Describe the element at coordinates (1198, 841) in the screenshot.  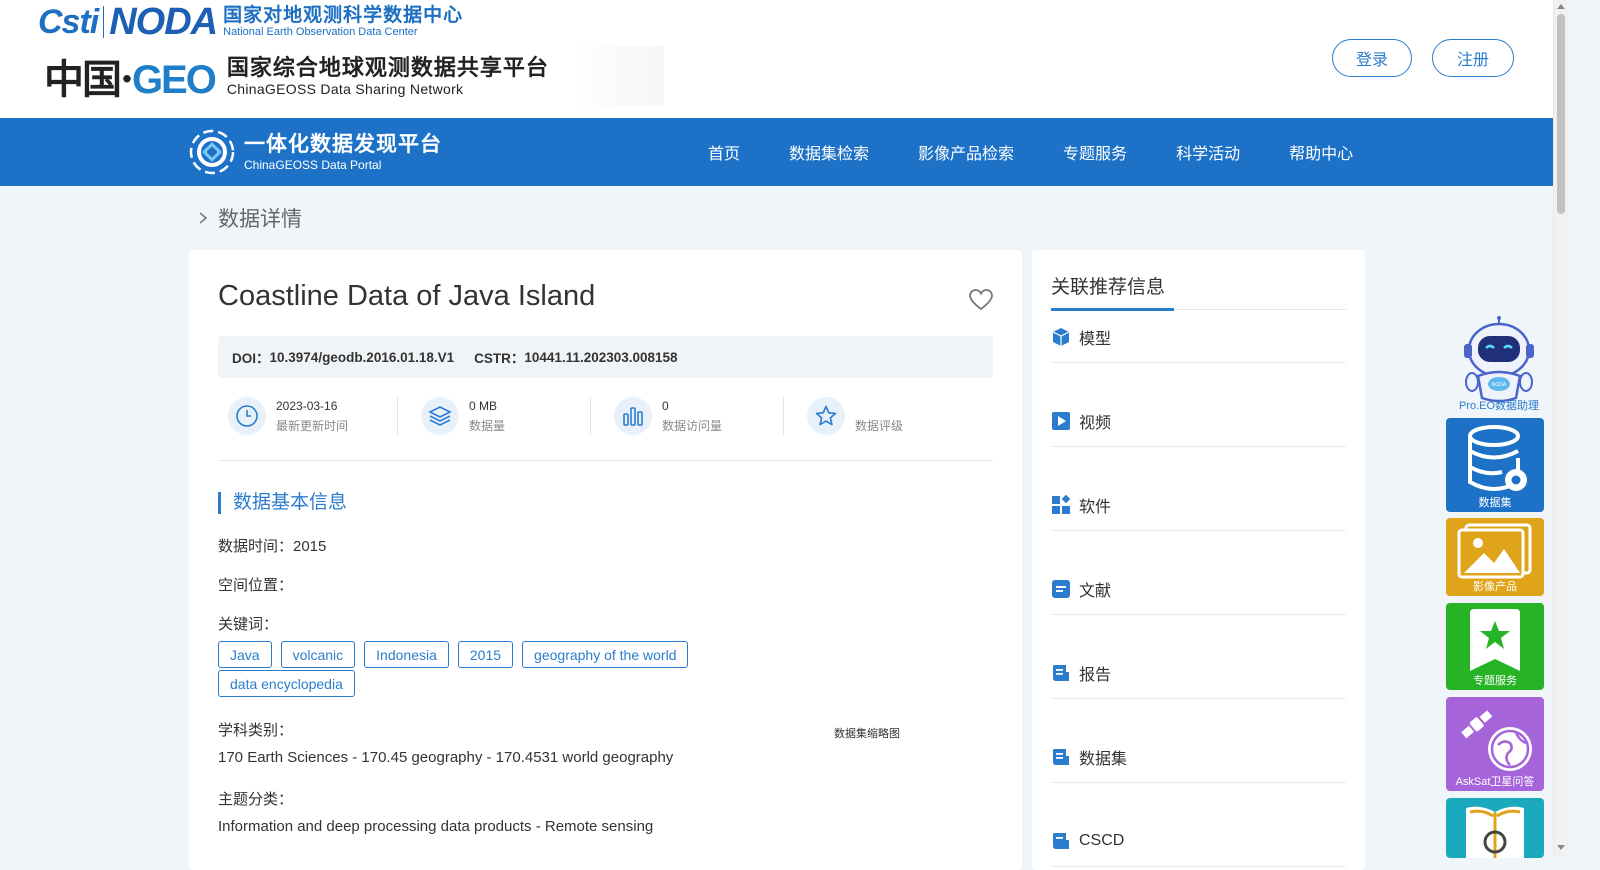
I see `side-item-cscd: CSCD` at that location.